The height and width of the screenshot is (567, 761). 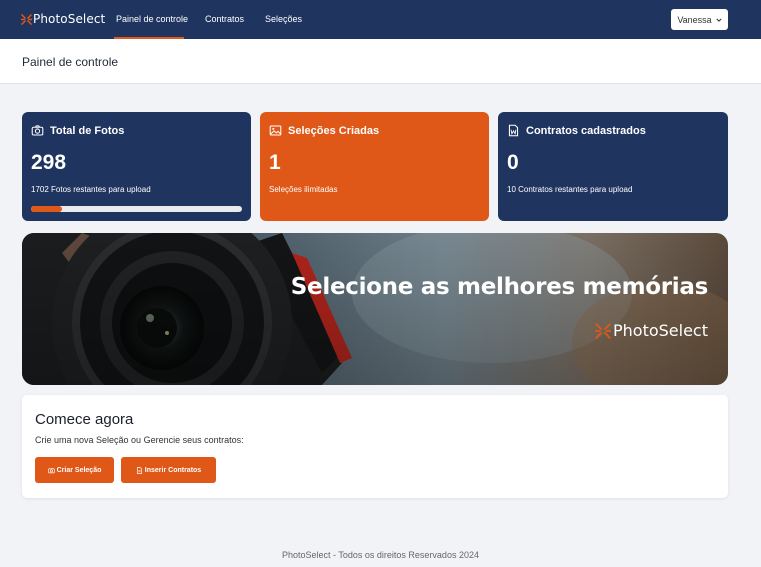 I want to click on create-selection-button: Criar Seleção, so click(x=74, y=470).